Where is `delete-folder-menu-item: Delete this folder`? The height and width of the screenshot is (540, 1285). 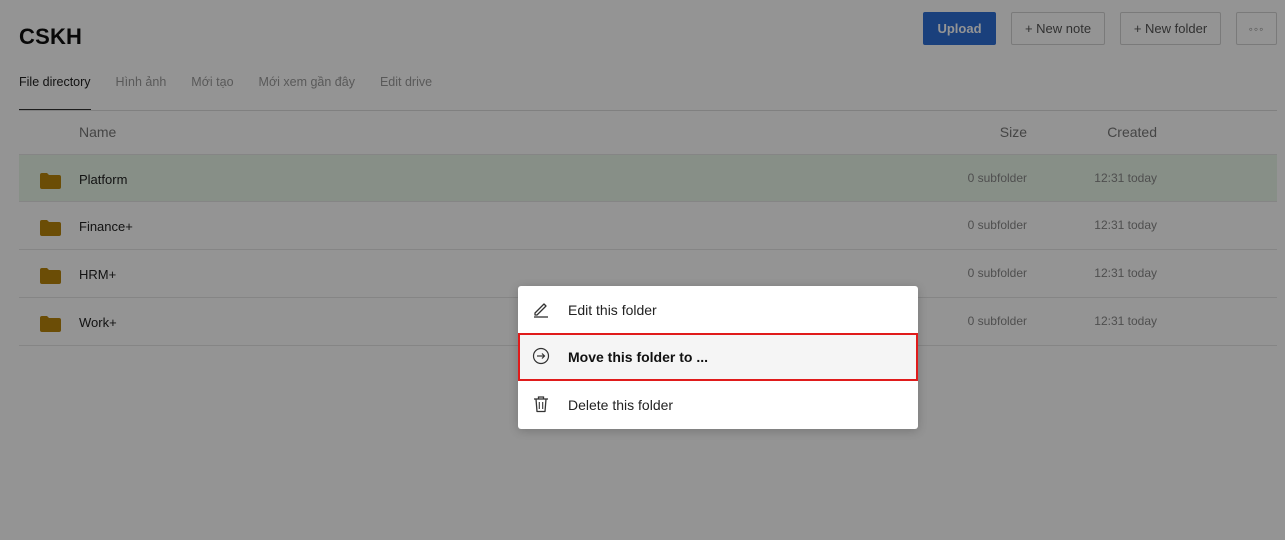
delete-folder-menu-item: Delete this folder is located at coordinates (718, 405).